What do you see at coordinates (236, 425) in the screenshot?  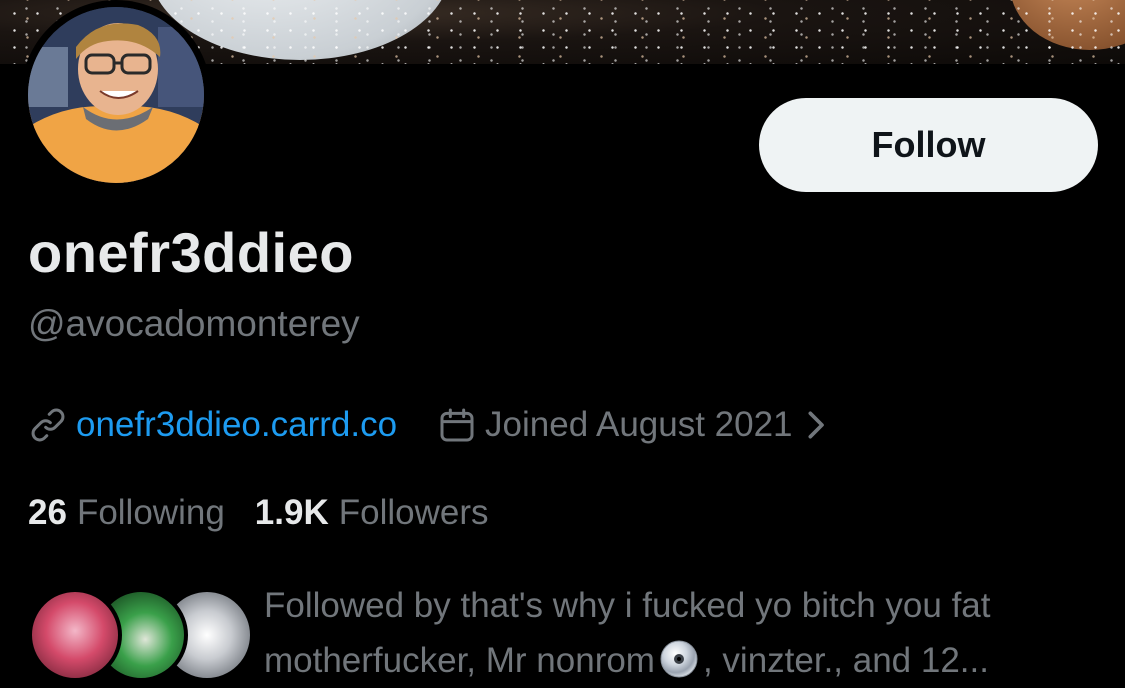 I see `website-link: onefr3ddieo.carrd.co` at bounding box center [236, 425].